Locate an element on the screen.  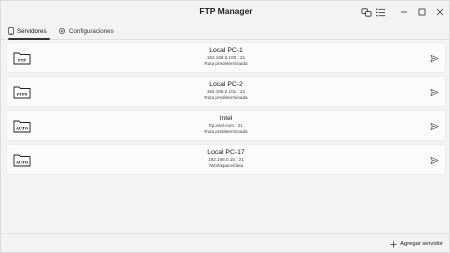
tabs-divider is located at coordinates (225, 39).